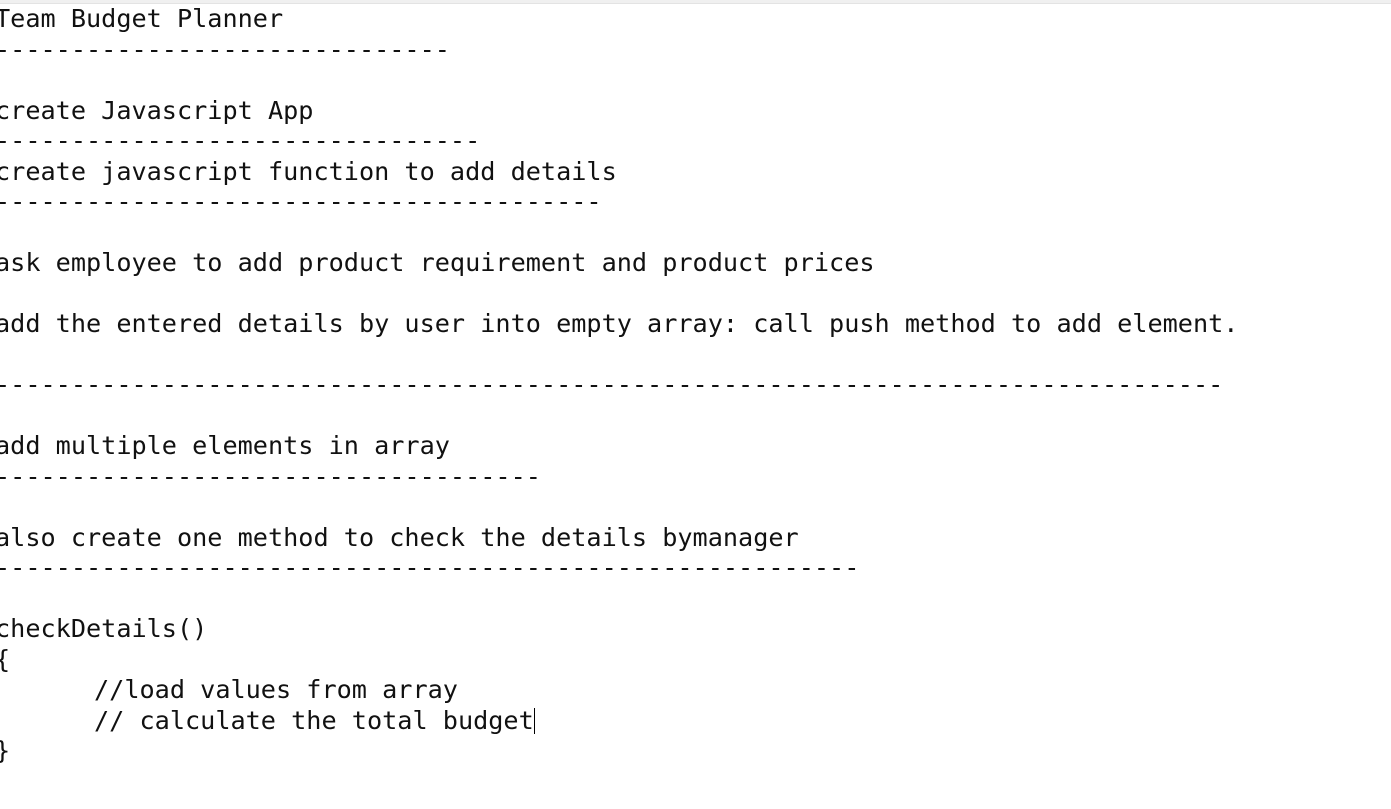  I want to click on text-line: create Javascript App, so click(157, 110).